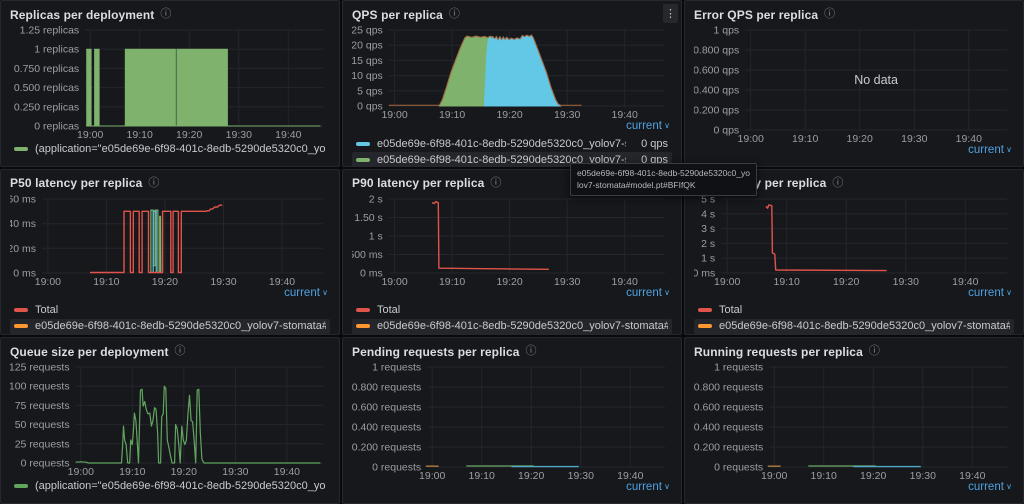 The image size is (1024, 504). I want to click on panel-header: P50 latency per replica ⓘ, so click(170, 183).